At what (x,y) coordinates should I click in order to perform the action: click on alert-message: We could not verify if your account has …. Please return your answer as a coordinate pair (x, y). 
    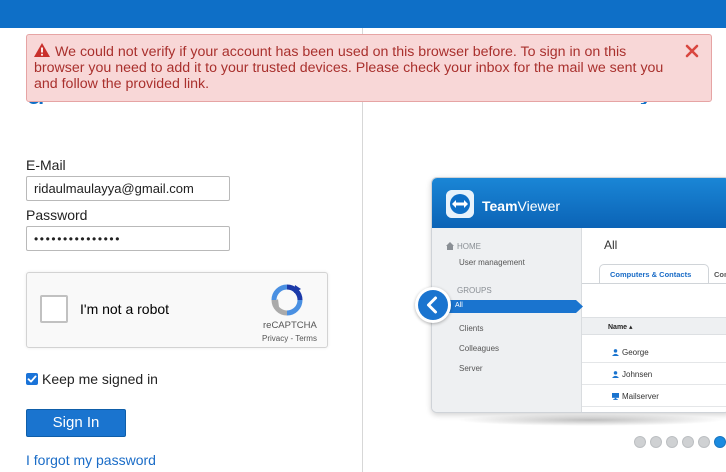
    Looking at the image, I should click on (349, 68).